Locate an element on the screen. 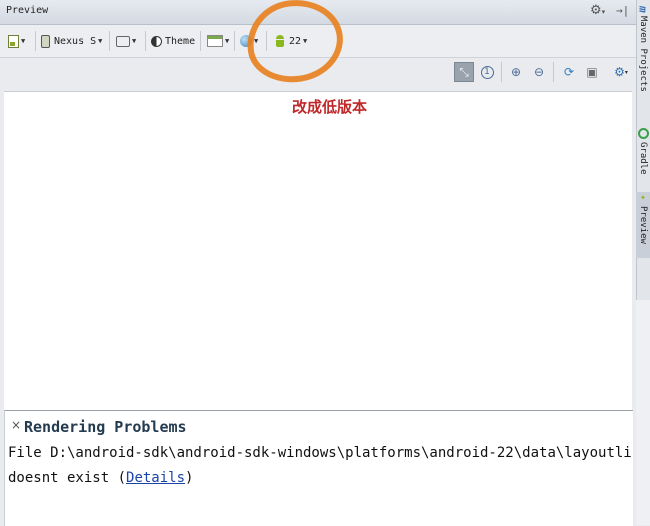 The image size is (650, 526). layout-file-dropdown: ▼ is located at coordinates (16, 41).